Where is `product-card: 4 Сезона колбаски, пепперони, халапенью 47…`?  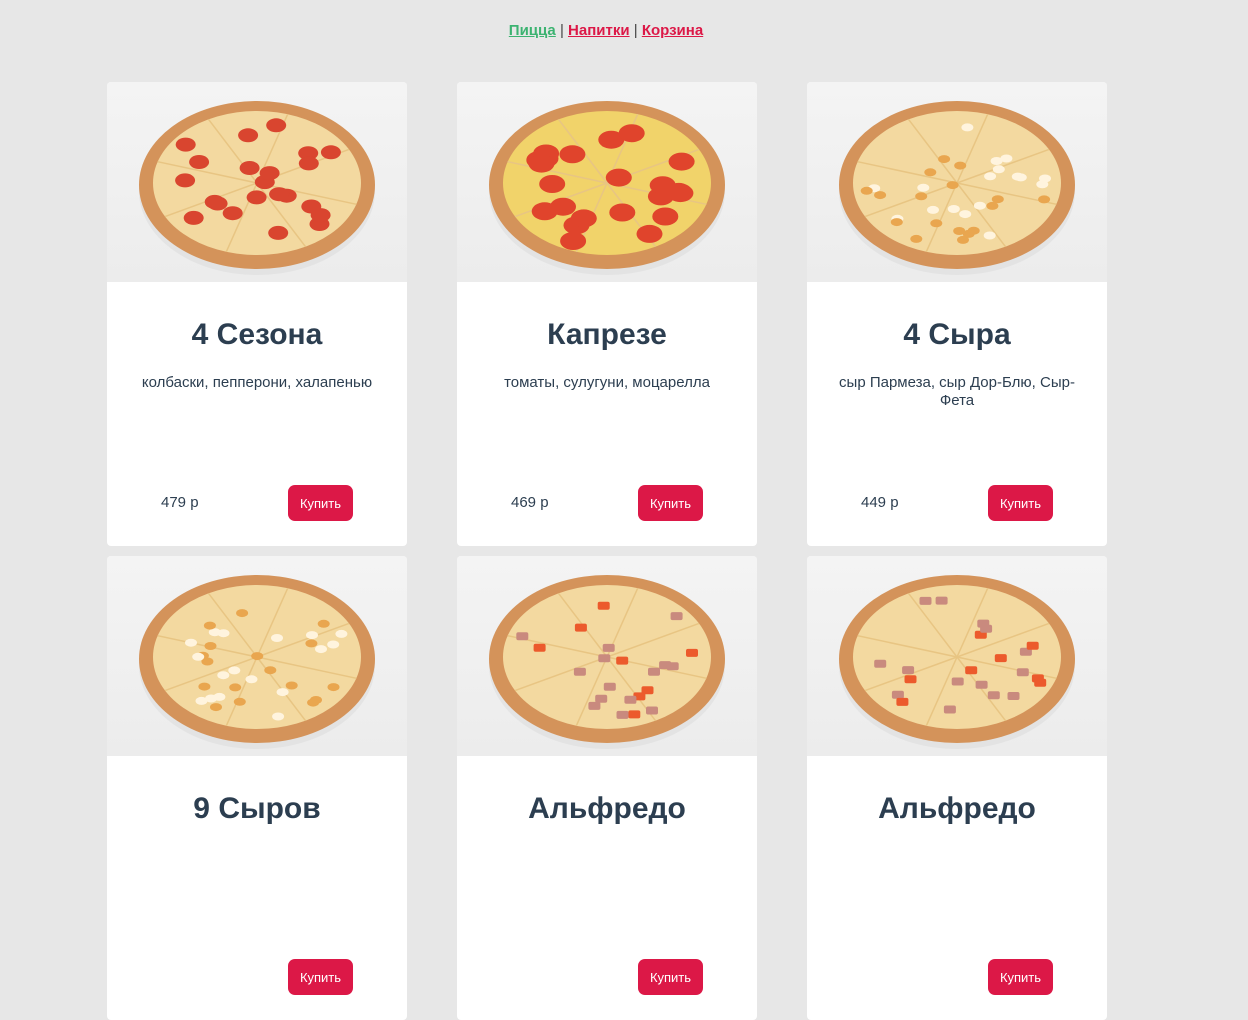
product-card: 4 Сезона колбаски, пепперони, халапенью 47… is located at coordinates (257, 314).